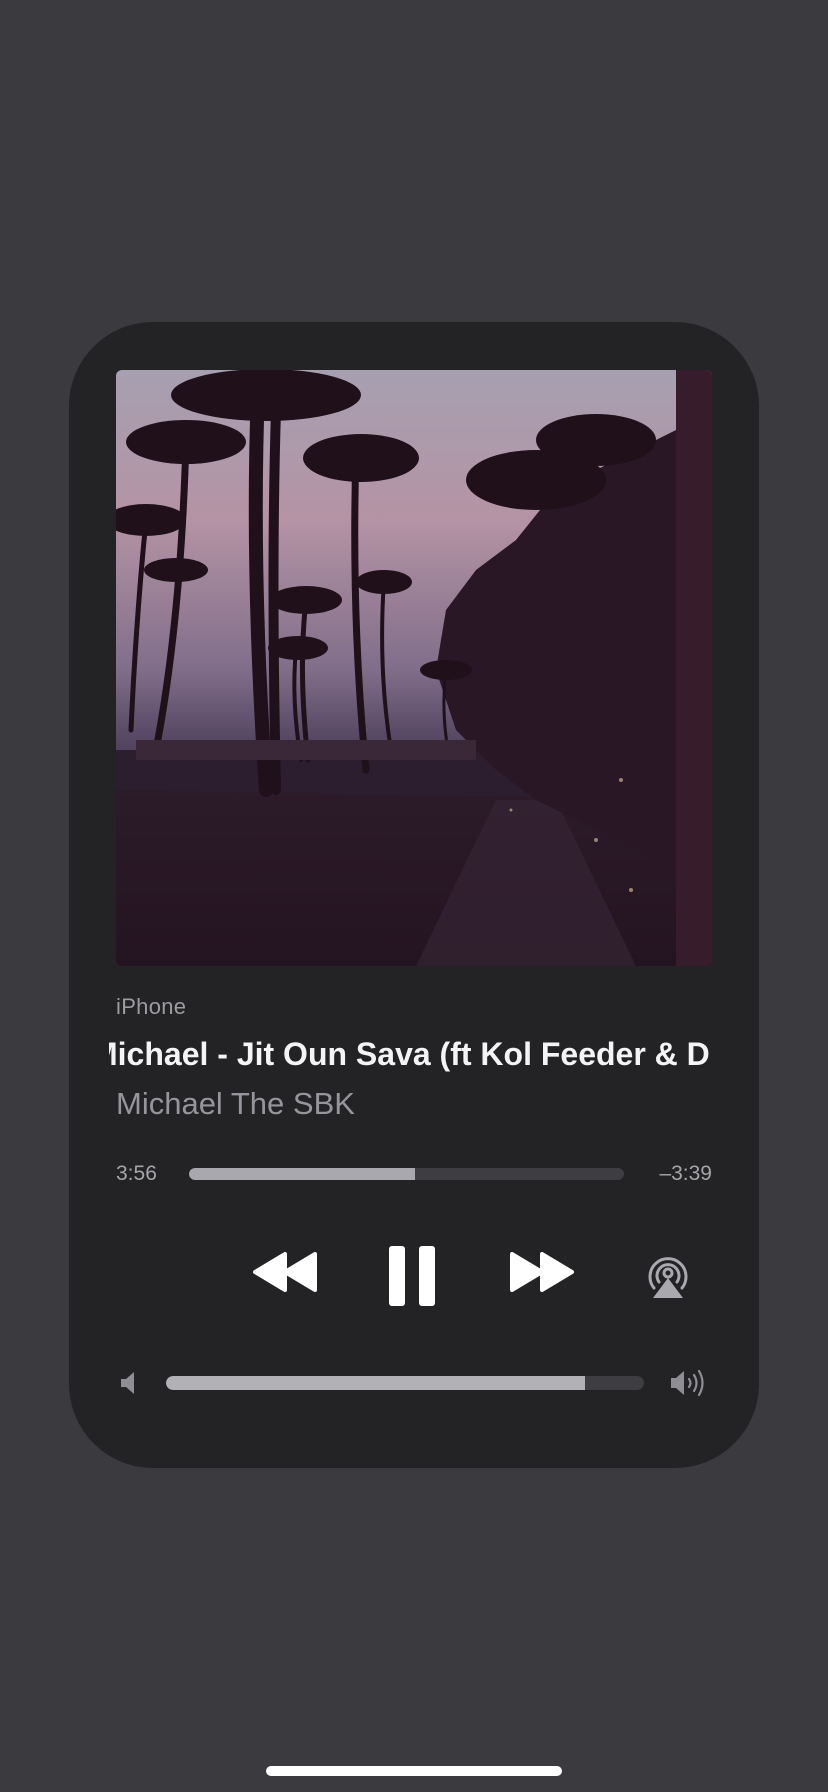 The height and width of the screenshot is (1792, 828). I want to click on pause-button, so click(412, 1276).